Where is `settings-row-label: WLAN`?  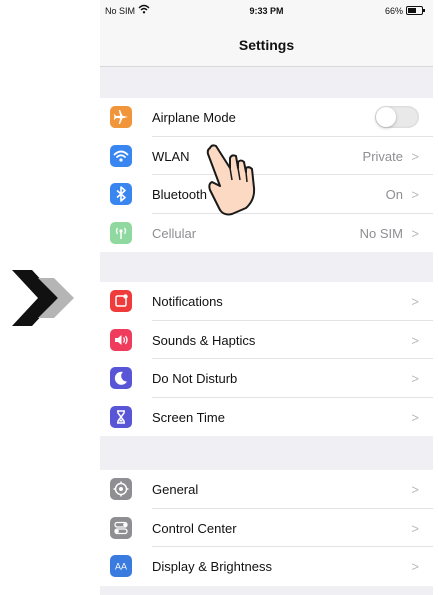
settings-row-label: WLAN is located at coordinates (171, 156).